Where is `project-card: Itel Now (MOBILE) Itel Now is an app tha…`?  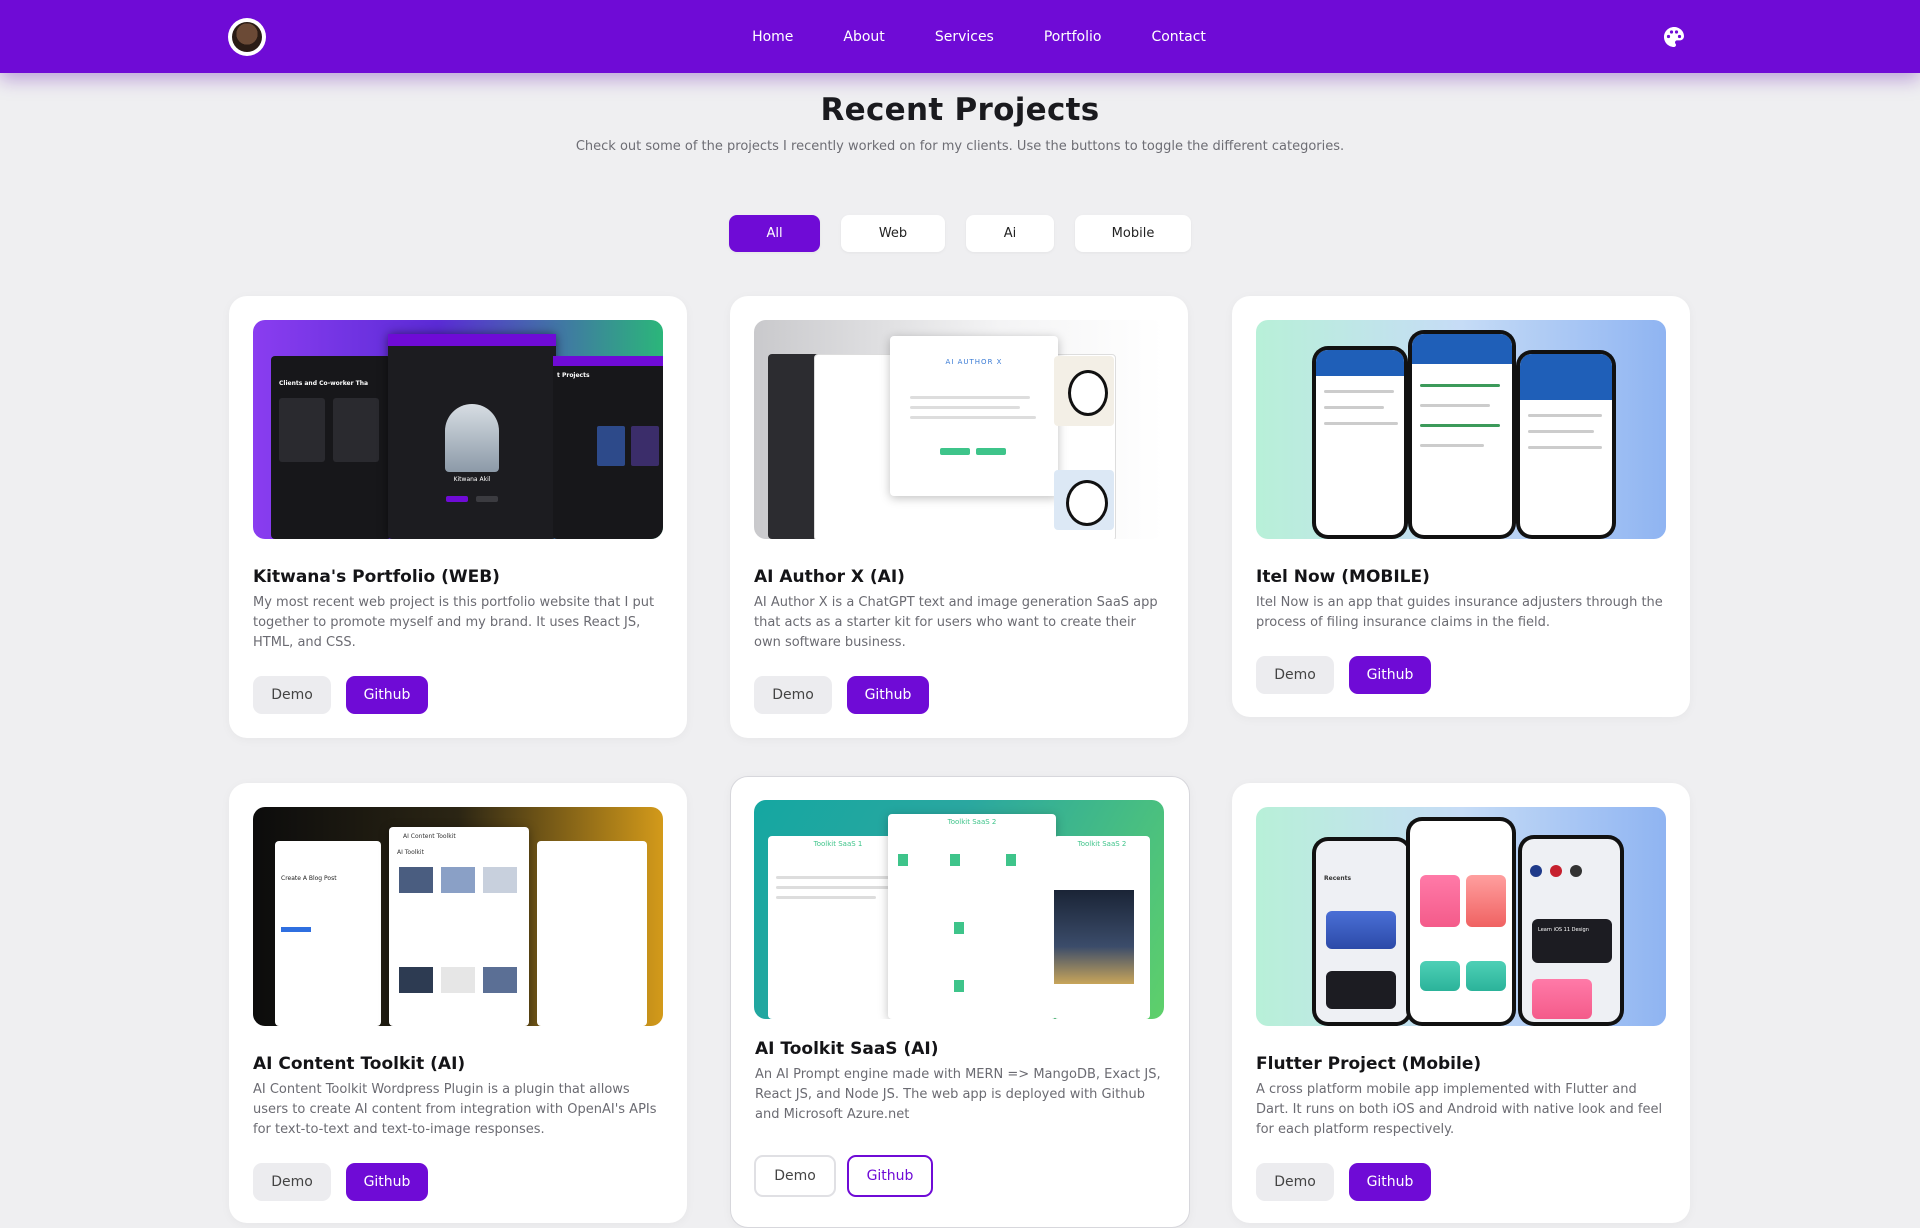 project-card: Itel Now (MOBILE) Itel Now is an app tha… is located at coordinates (1461, 506).